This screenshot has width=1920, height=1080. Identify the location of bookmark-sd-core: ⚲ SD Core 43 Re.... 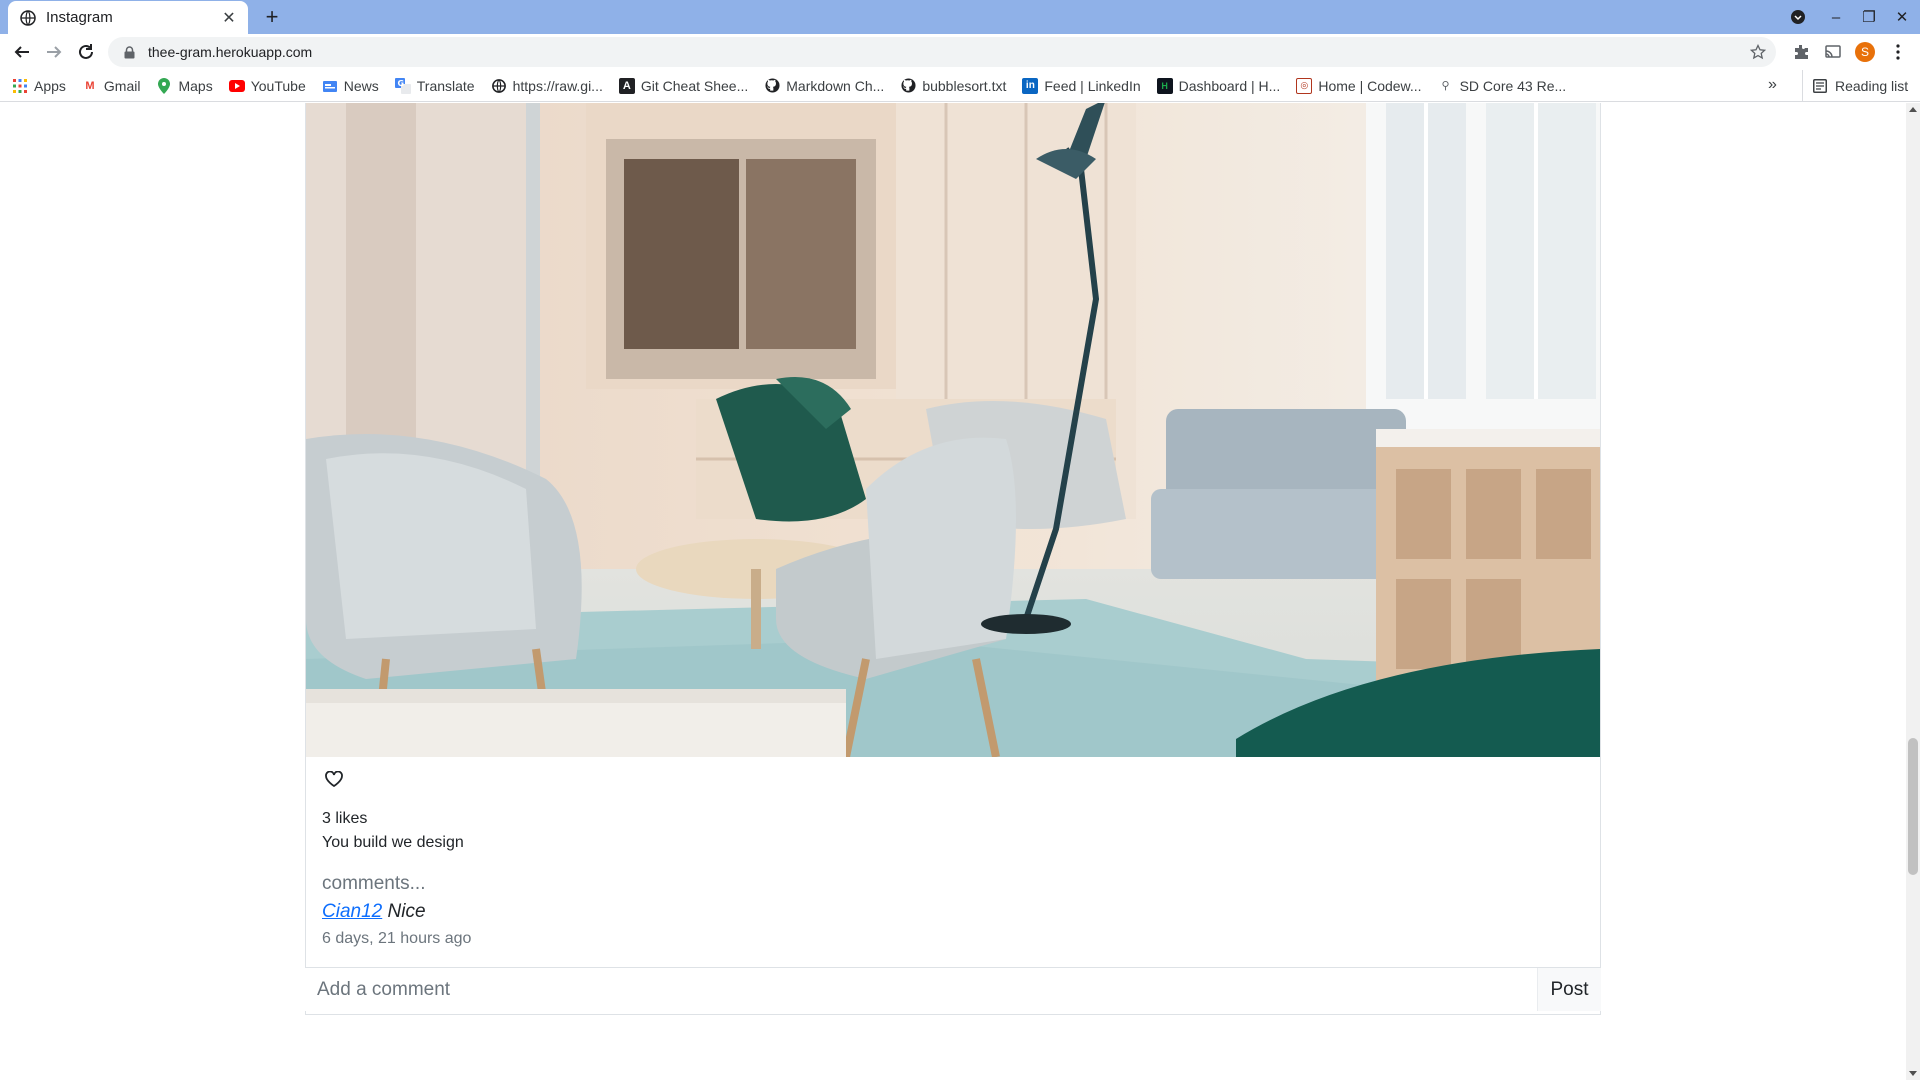
(1502, 86).